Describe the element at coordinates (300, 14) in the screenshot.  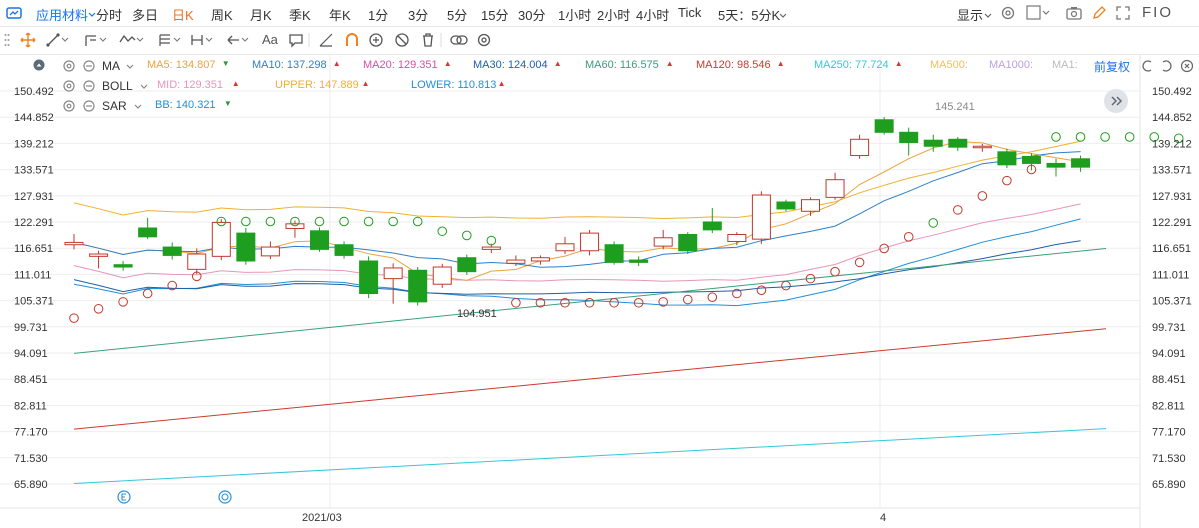
I see `period-tab-5: 季K` at that location.